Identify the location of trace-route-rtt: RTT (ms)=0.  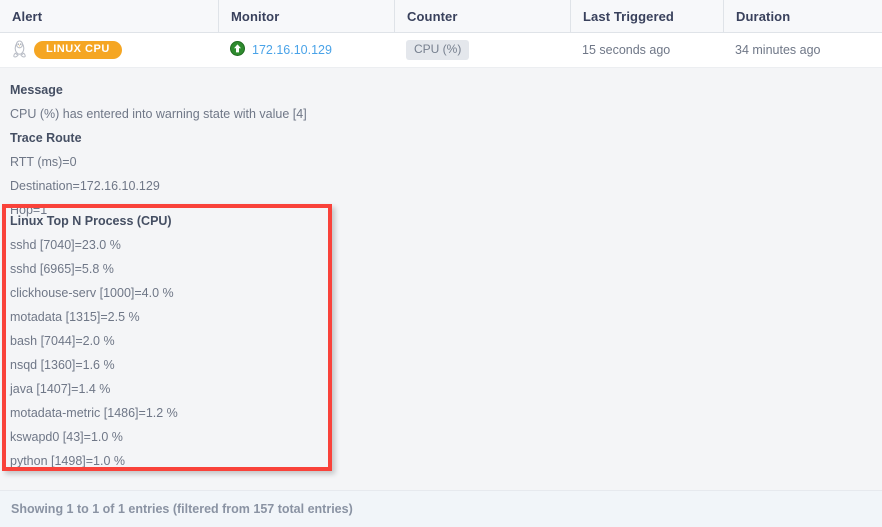
(43, 162).